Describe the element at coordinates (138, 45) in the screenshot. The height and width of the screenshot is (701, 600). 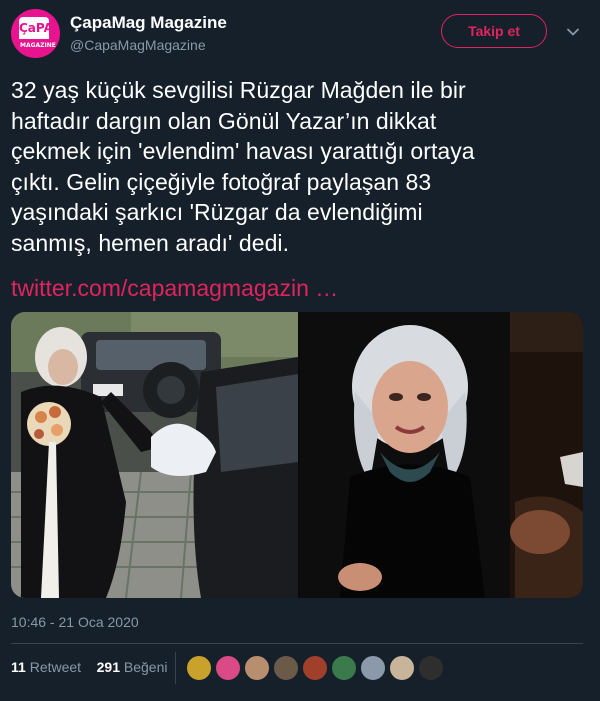
I see `account-handle: @CapaMagMagazine` at that location.